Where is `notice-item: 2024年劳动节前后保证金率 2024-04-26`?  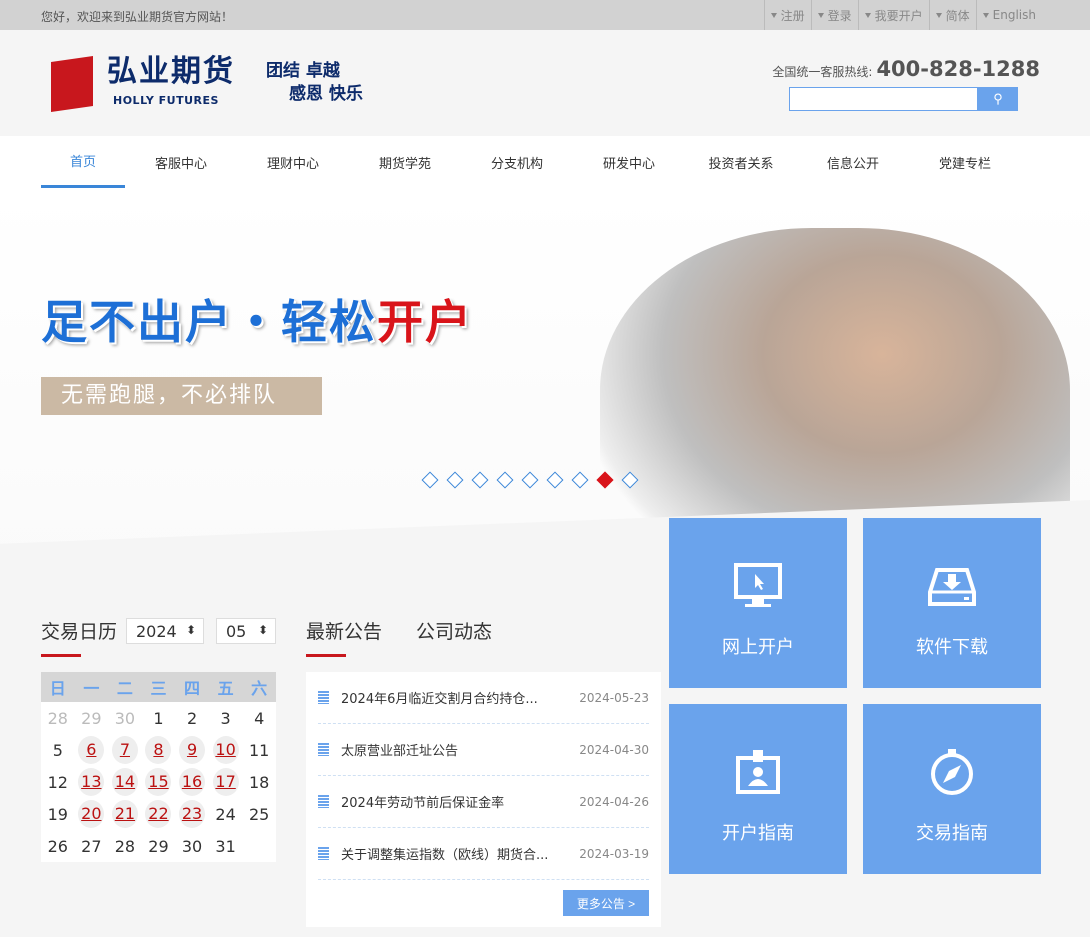
notice-item: 2024年劳动节前后保证金率 2024-04-26 is located at coordinates (483, 802).